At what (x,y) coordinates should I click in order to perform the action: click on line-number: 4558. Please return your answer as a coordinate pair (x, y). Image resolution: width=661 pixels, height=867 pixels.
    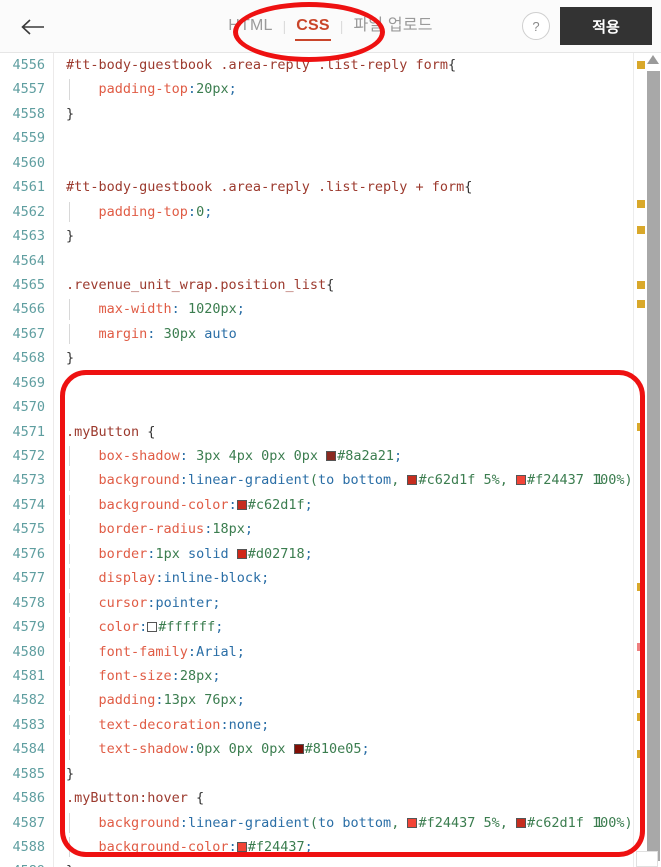
    Looking at the image, I should click on (28, 113).